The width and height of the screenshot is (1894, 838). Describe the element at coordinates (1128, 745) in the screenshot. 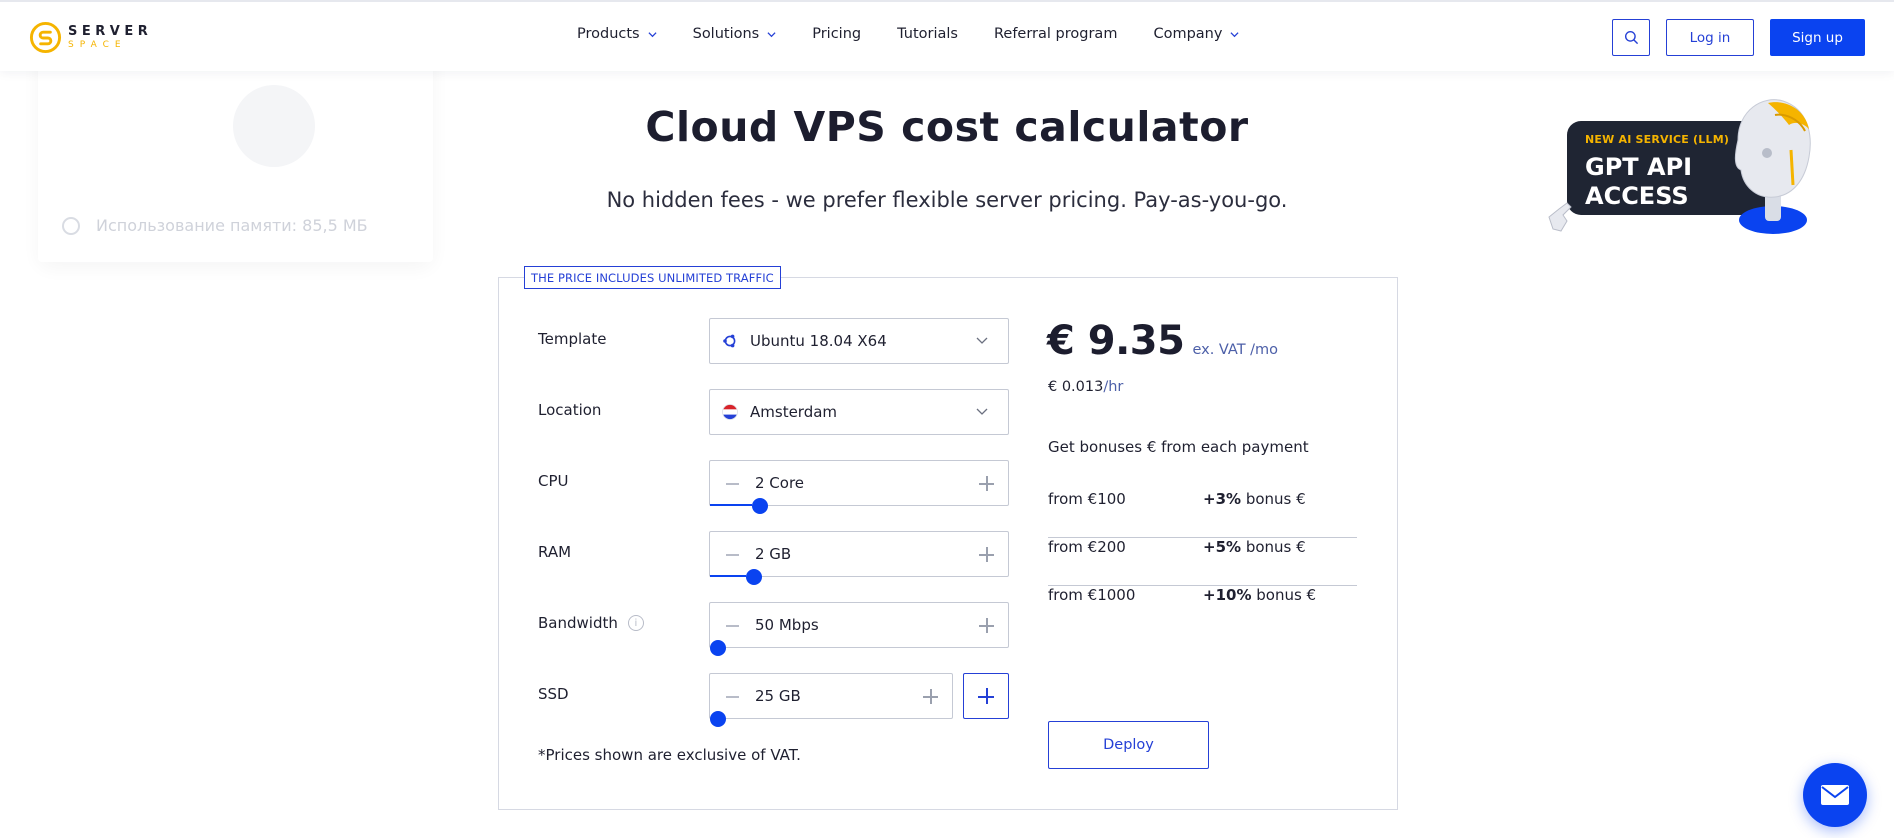

I see `deploy-button: Deploy` at that location.